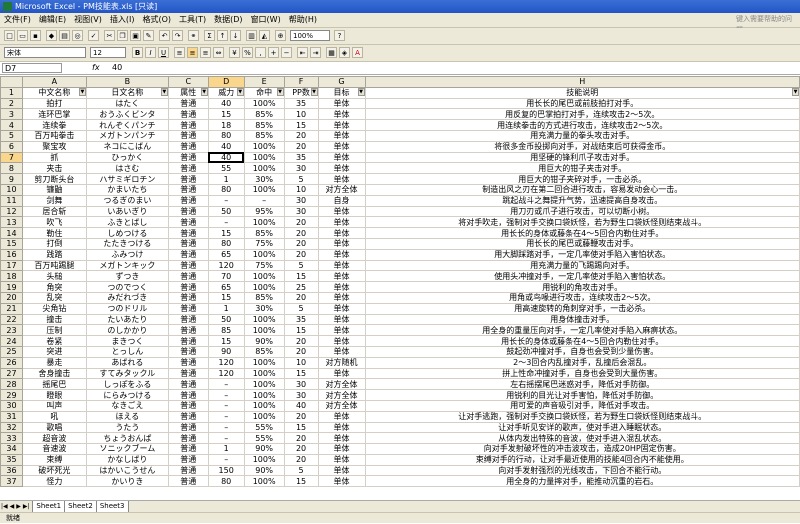  I want to click on column-header-d: D, so click(226, 82).